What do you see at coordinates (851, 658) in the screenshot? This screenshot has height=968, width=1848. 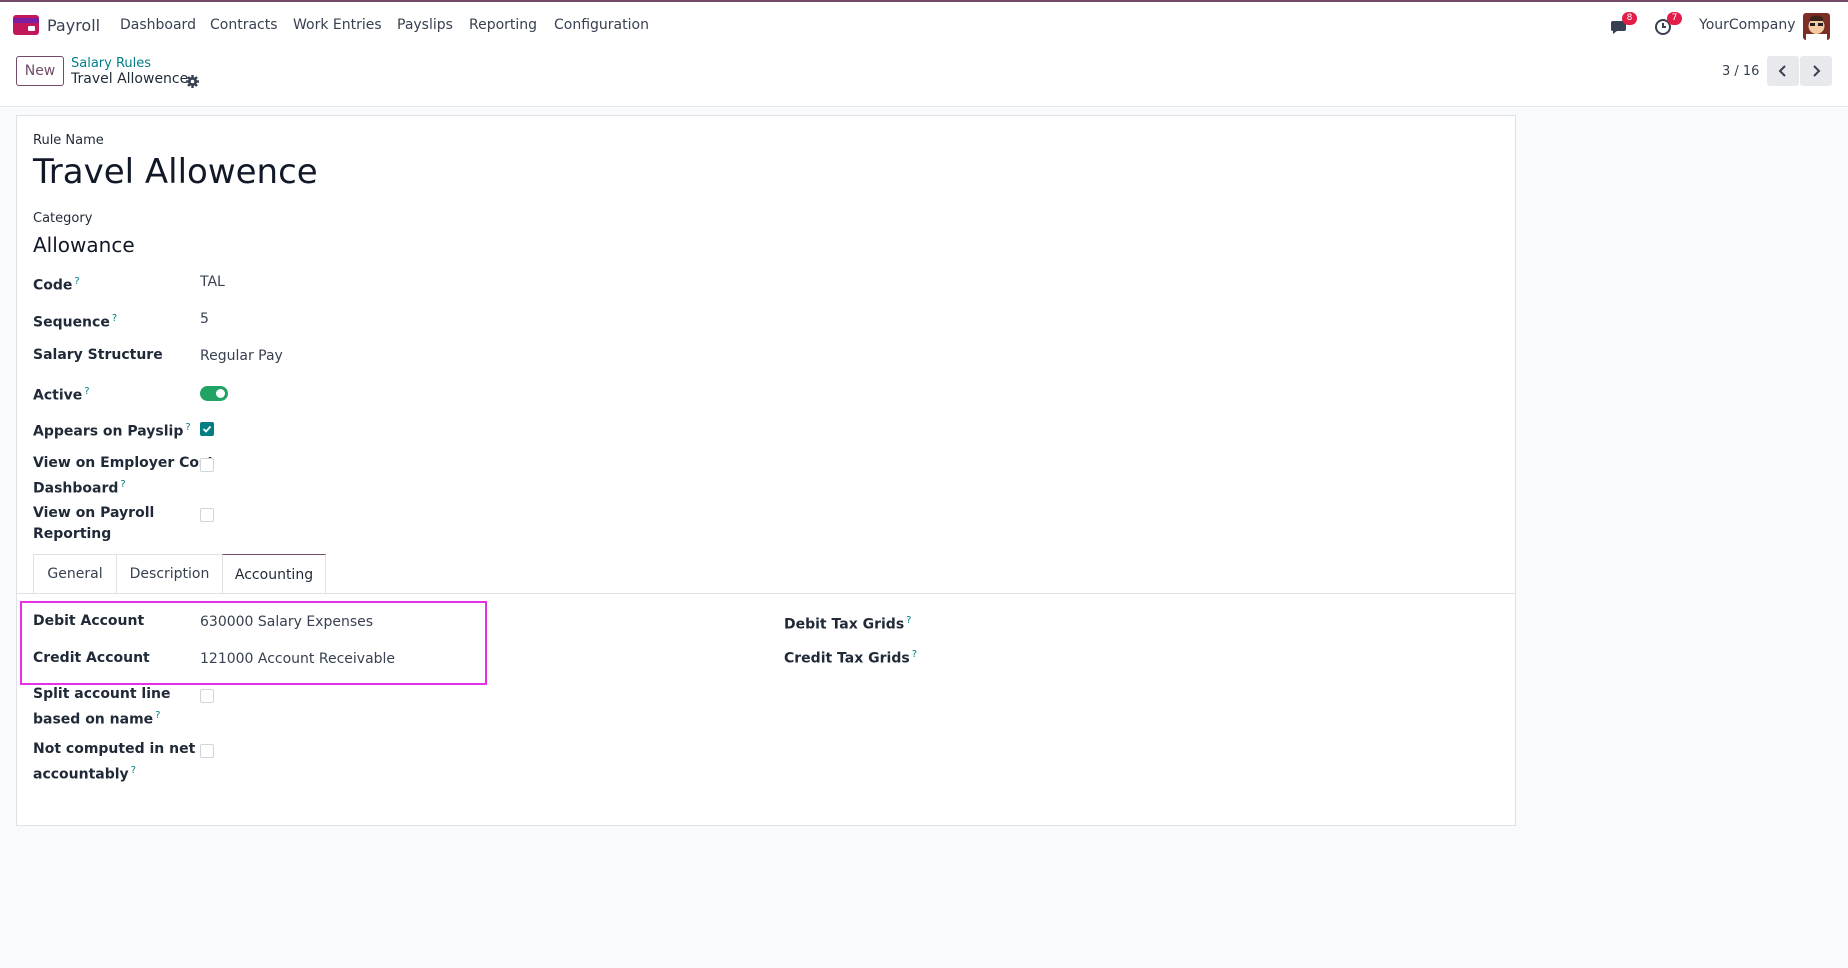 I see `credit-tax-grids-label: Credit Tax Grids?` at bounding box center [851, 658].